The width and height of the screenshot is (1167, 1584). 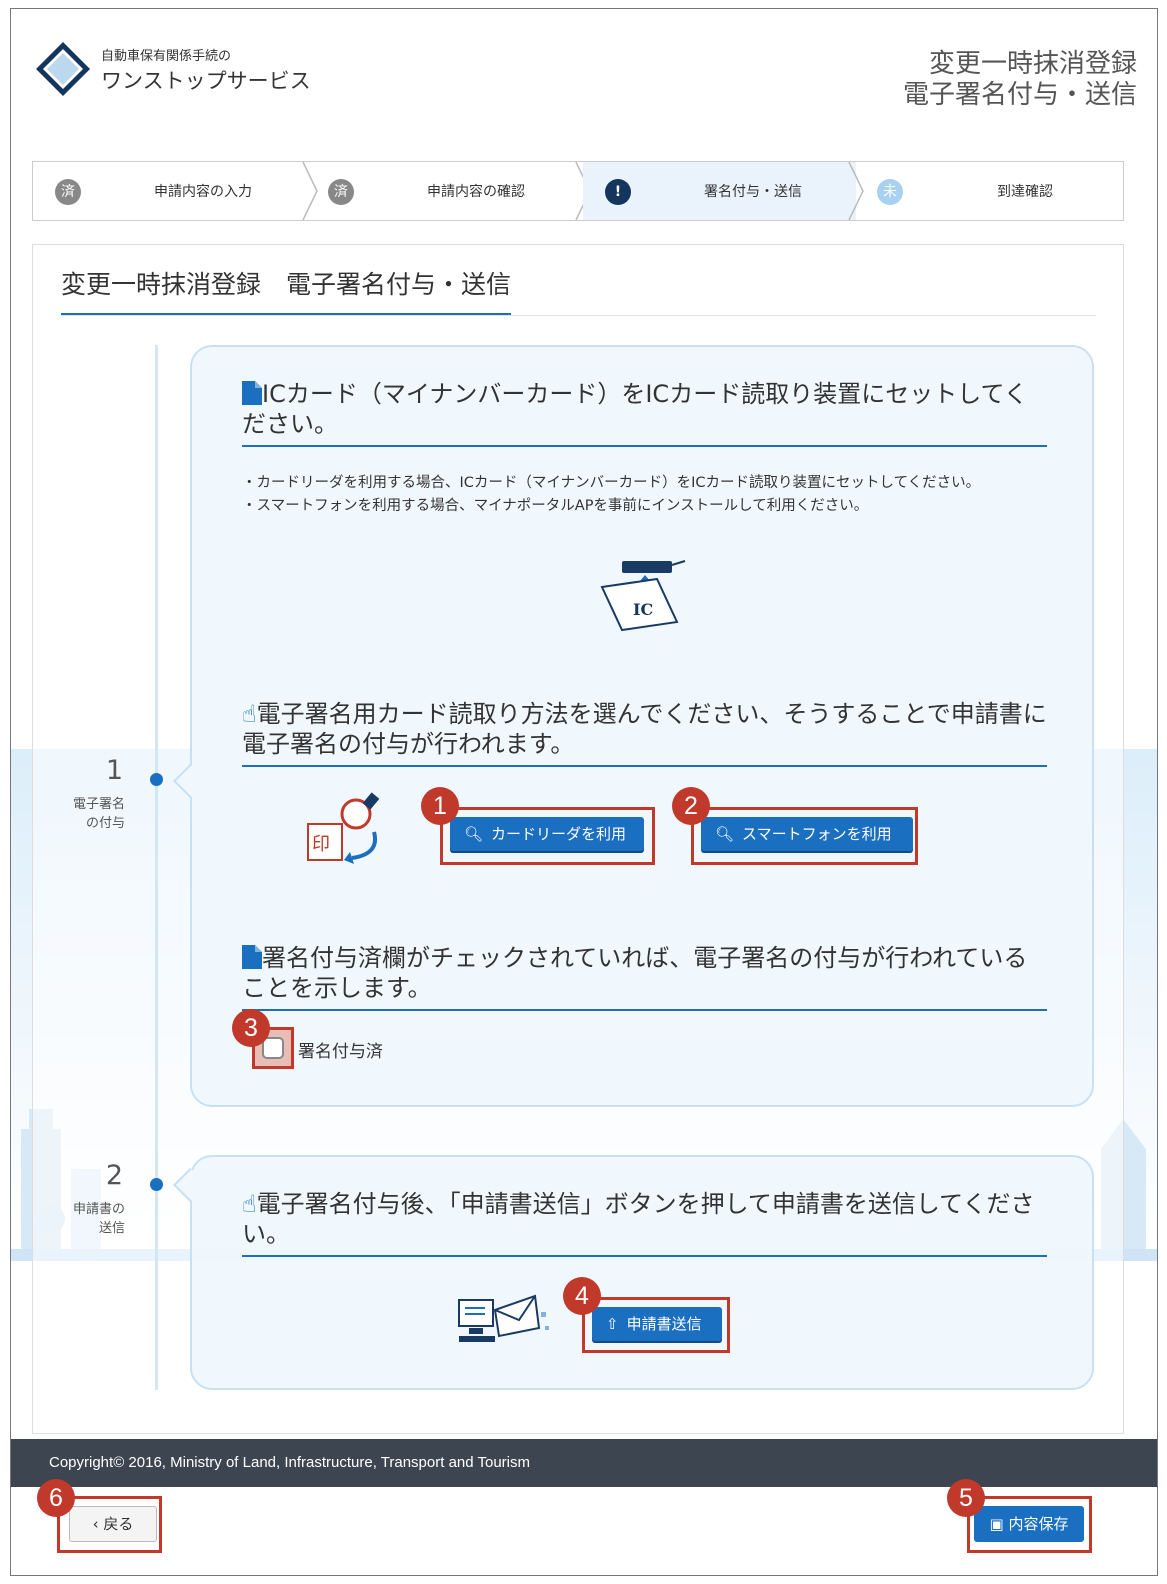 What do you see at coordinates (206, 81) in the screenshot?
I see `logo-title: ワンストップサービス` at bounding box center [206, 81].